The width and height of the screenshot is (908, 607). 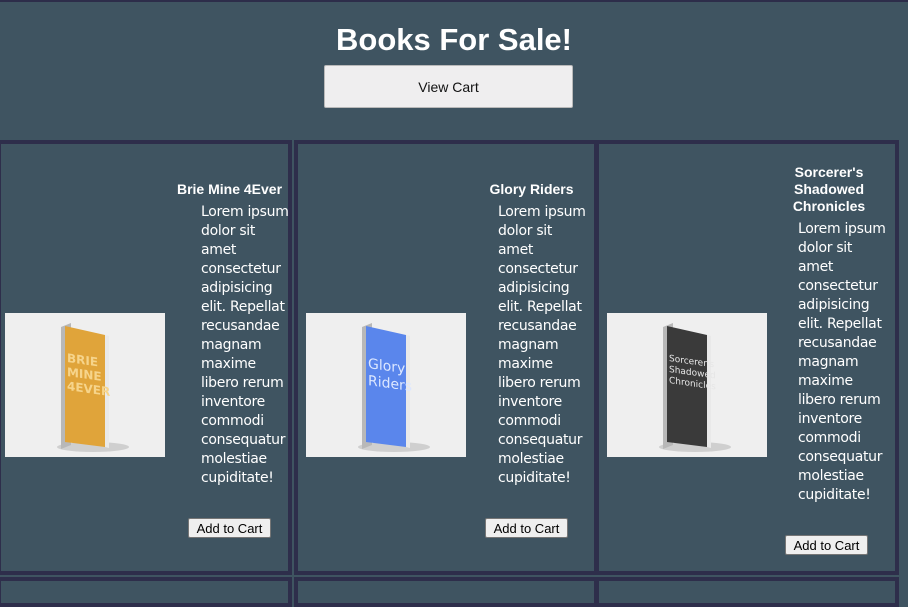 I want to click on book-title: Glory Riders, so click(x=531, y=189).